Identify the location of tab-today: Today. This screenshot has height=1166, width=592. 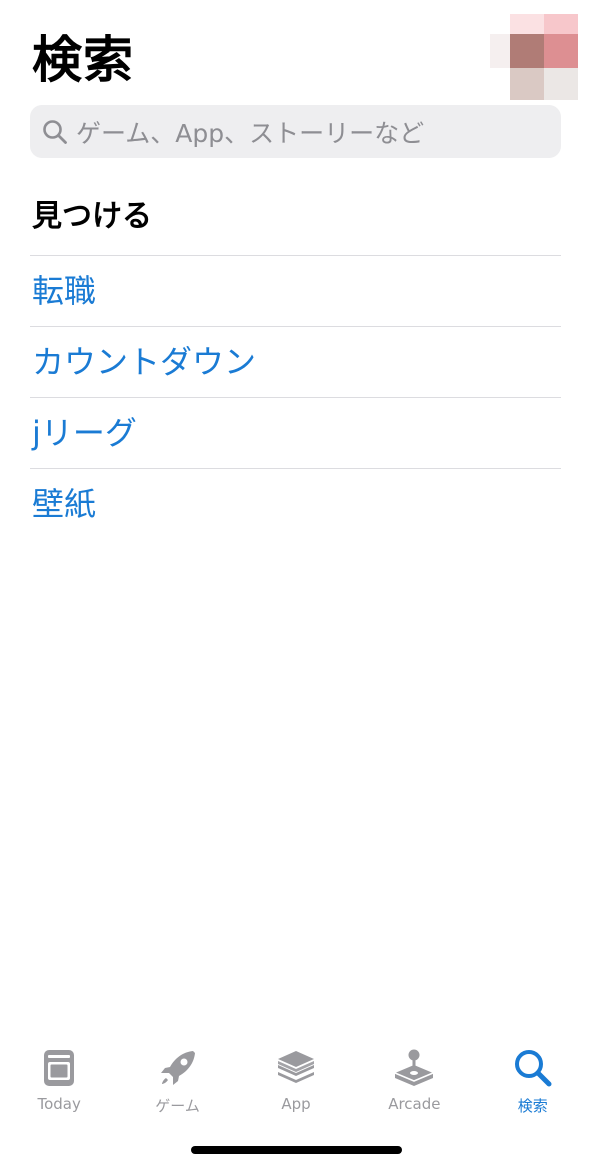
(59, 1080).